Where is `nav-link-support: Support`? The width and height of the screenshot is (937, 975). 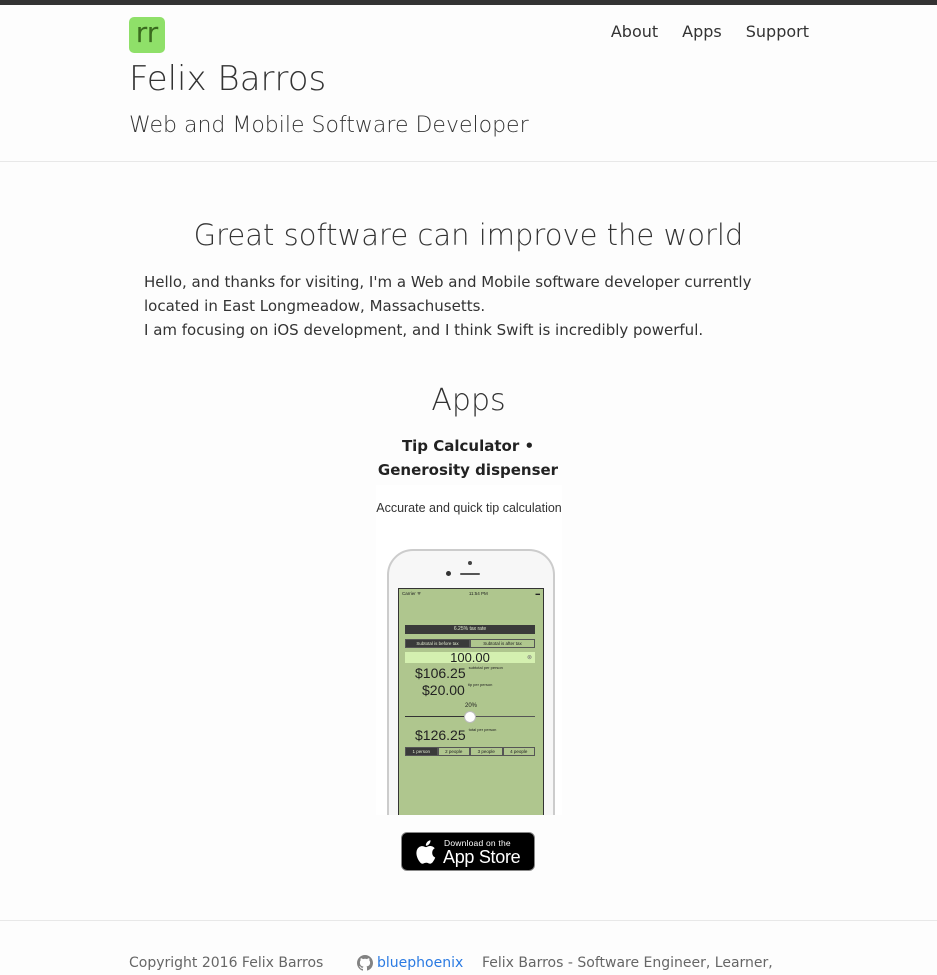 nav-link-support: Support is located at coordinates (777, 31).